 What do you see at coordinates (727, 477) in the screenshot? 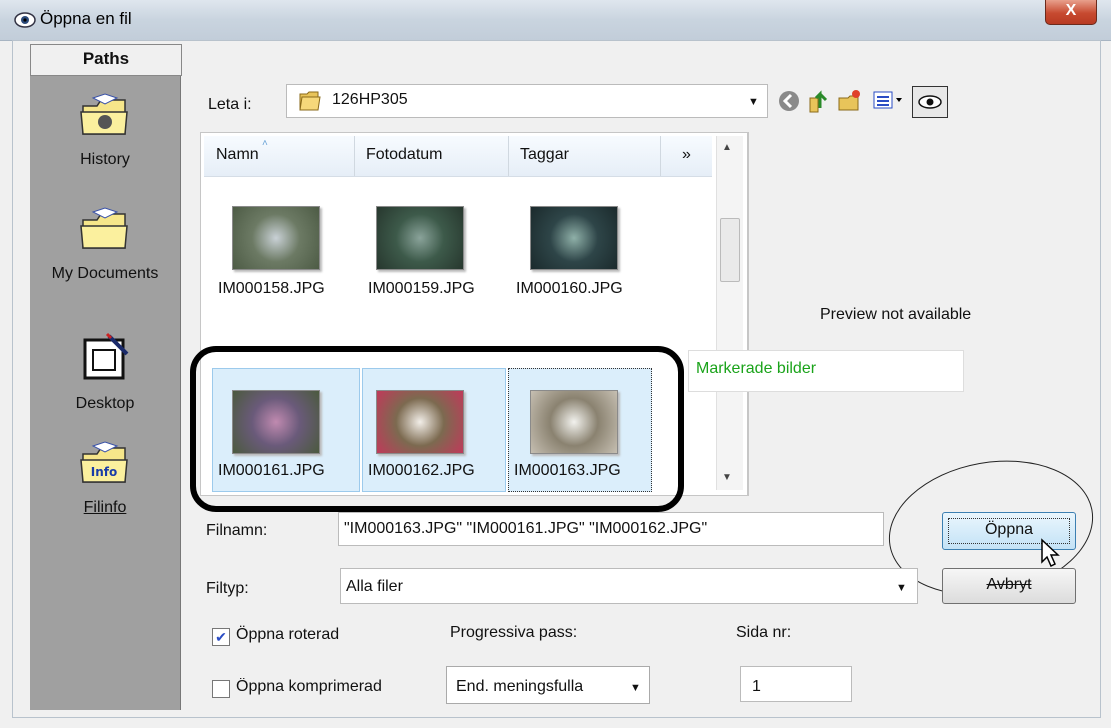
I see `scroll-down-icon: ▼` at bounding box center [727, 477].